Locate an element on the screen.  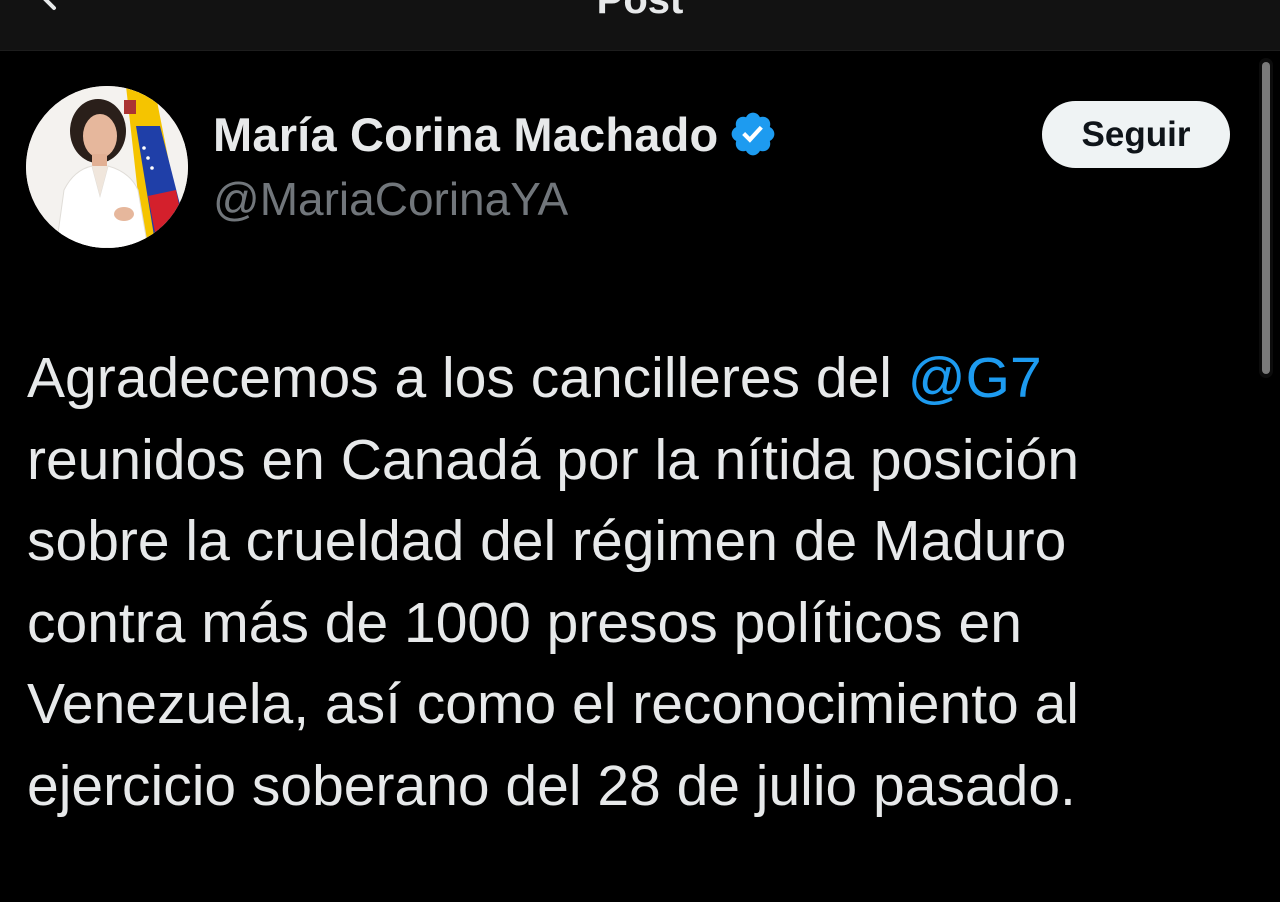
avatar is located at coordinates (107, 167).